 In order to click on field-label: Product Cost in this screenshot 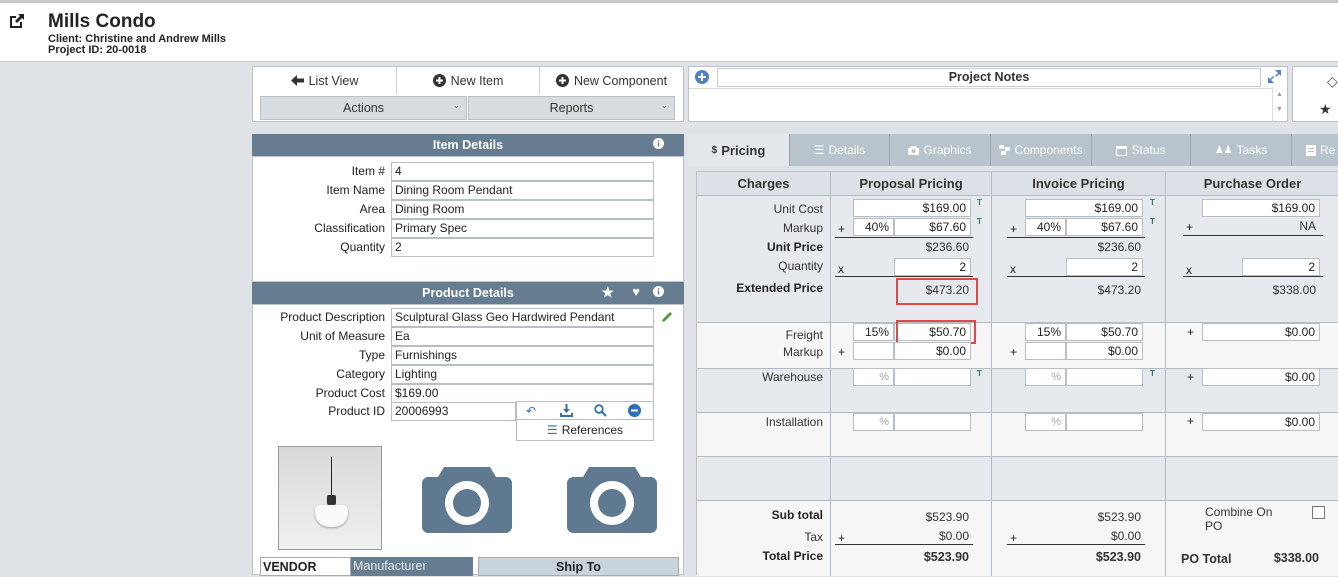, I will do `click(350, 393)`.